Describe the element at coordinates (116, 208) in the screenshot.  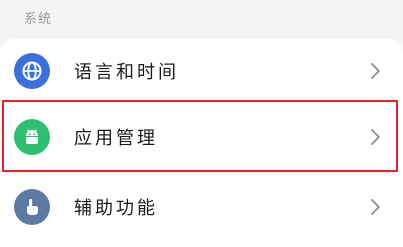
I see `settings-item-label: 辅助功能` at that location.